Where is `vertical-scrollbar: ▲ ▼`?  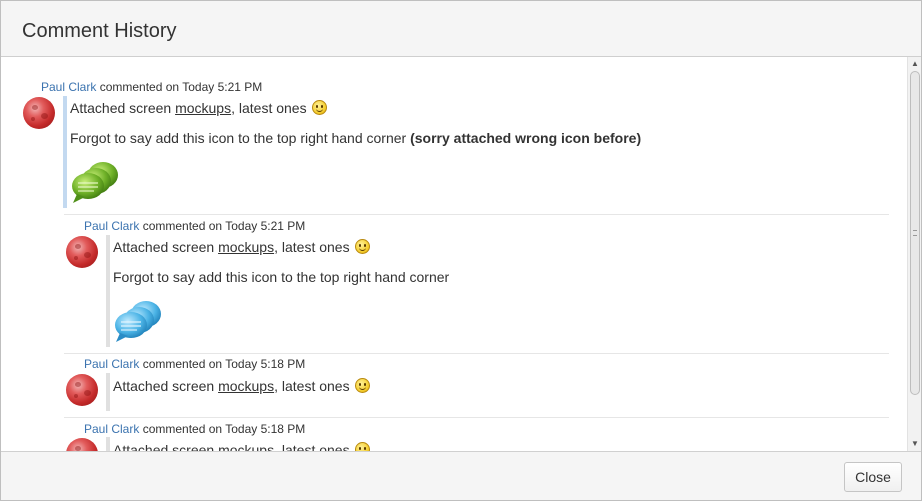
vertical-scrollbar: ▲ ▼ is located at coordinates (914, 254).